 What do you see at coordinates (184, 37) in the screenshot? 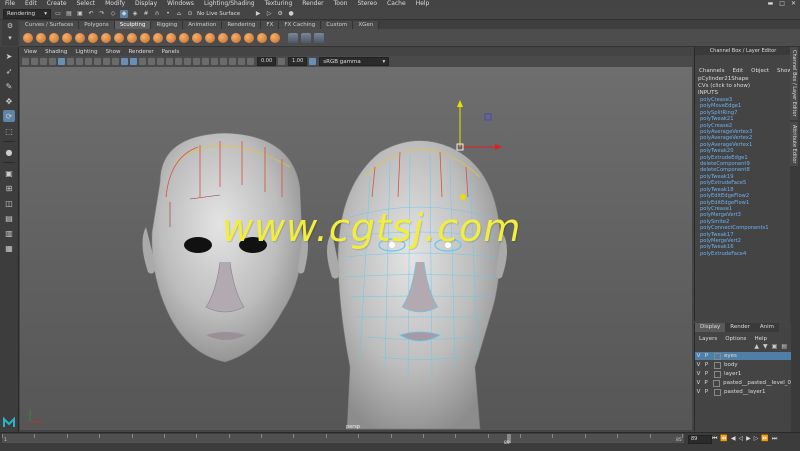
I see `fill-tool-icon` at bounding box center [184, 37].